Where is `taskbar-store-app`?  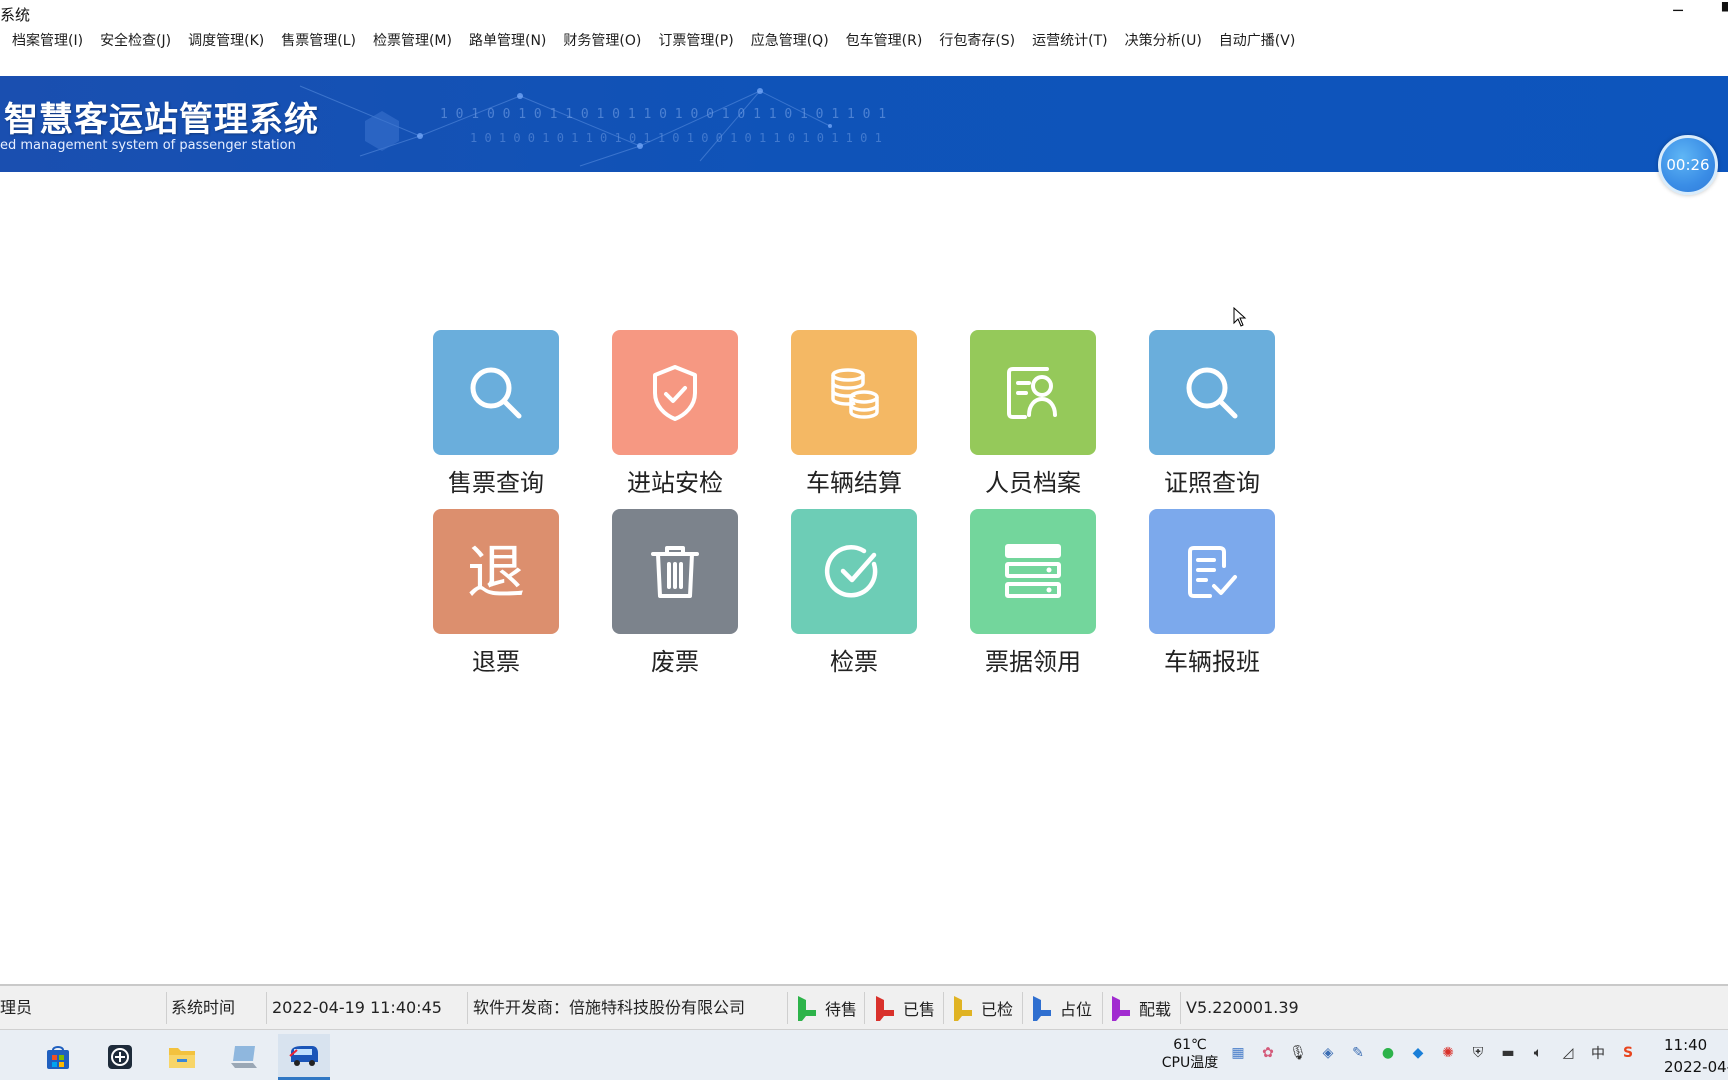 taskbar-store-app is located at coordinates (58, 1057).